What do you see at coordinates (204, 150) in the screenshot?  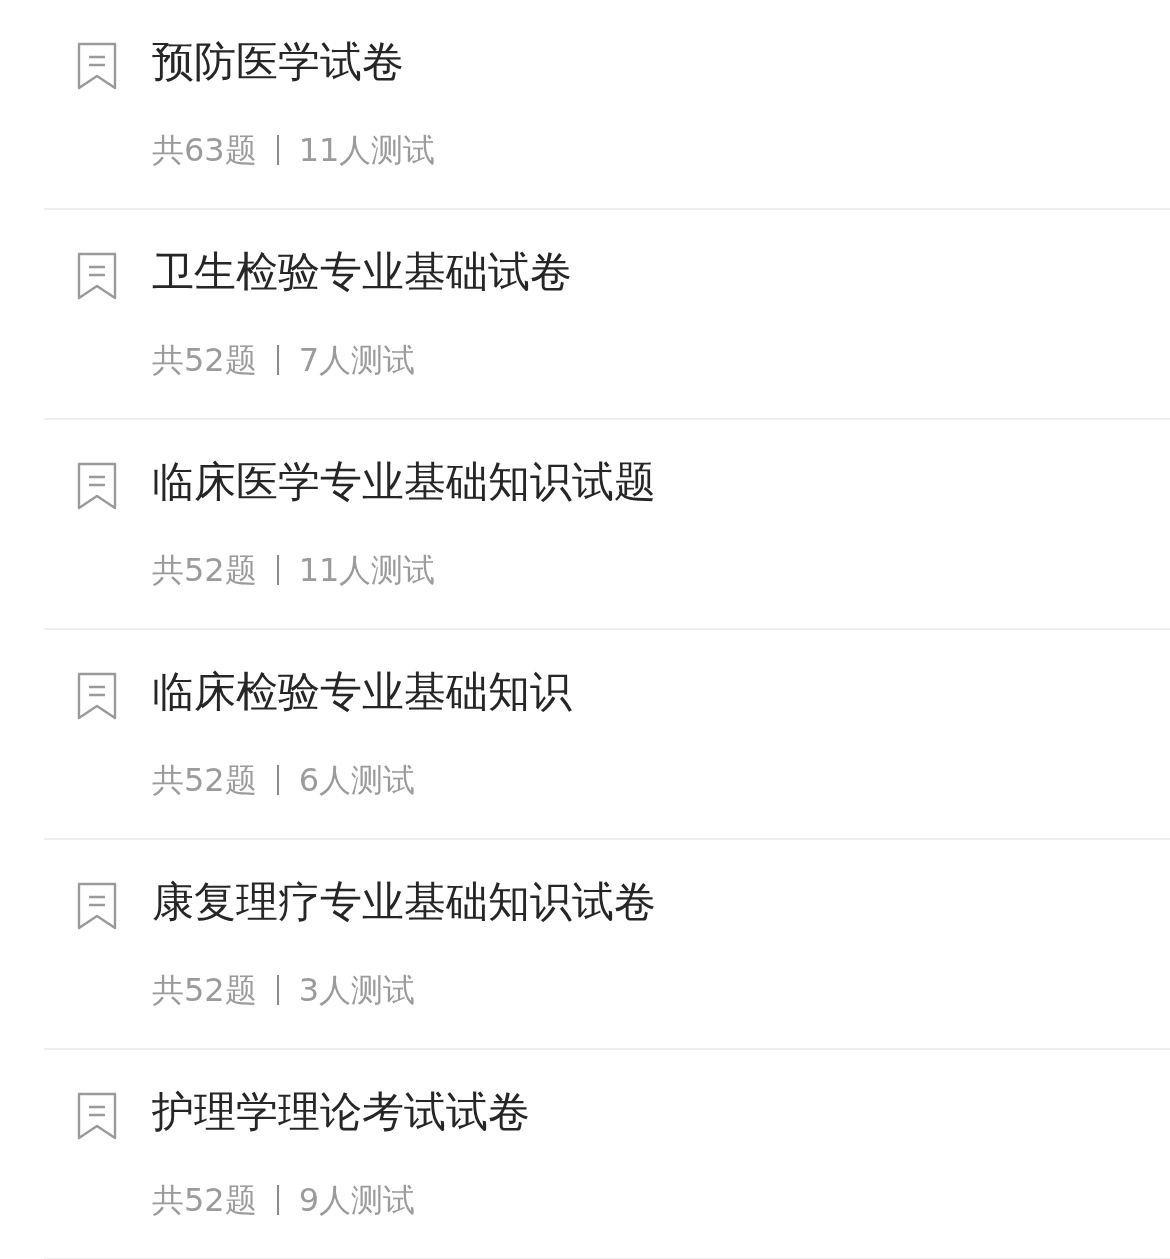 I see `question-count: 共63题` at bounding box center [204, 150].